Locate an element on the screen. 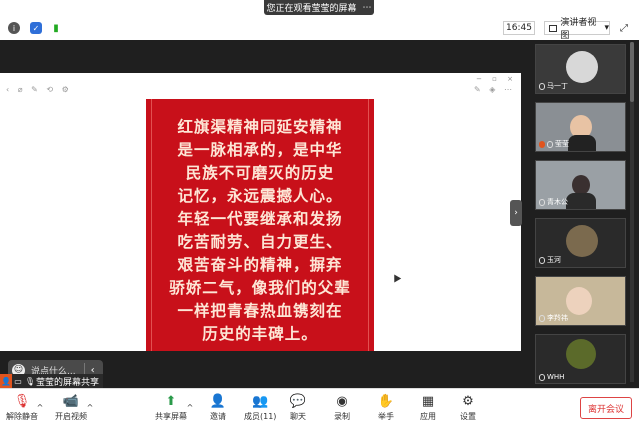  invite-label: 邀请 is located at coordinates (218, 416).